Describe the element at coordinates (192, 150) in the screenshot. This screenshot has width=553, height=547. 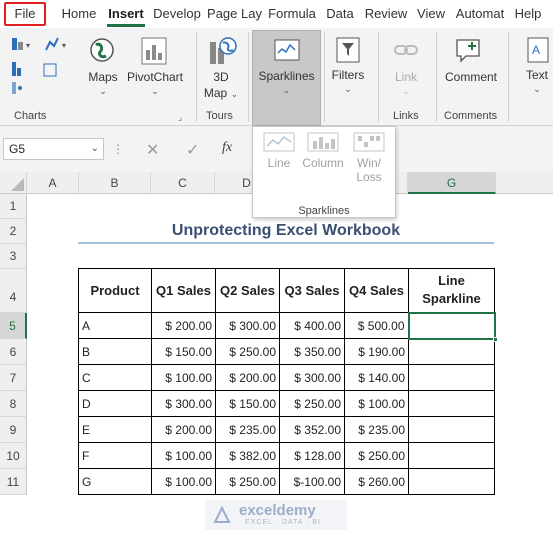
I see `enter-icon: ✓` at that location.